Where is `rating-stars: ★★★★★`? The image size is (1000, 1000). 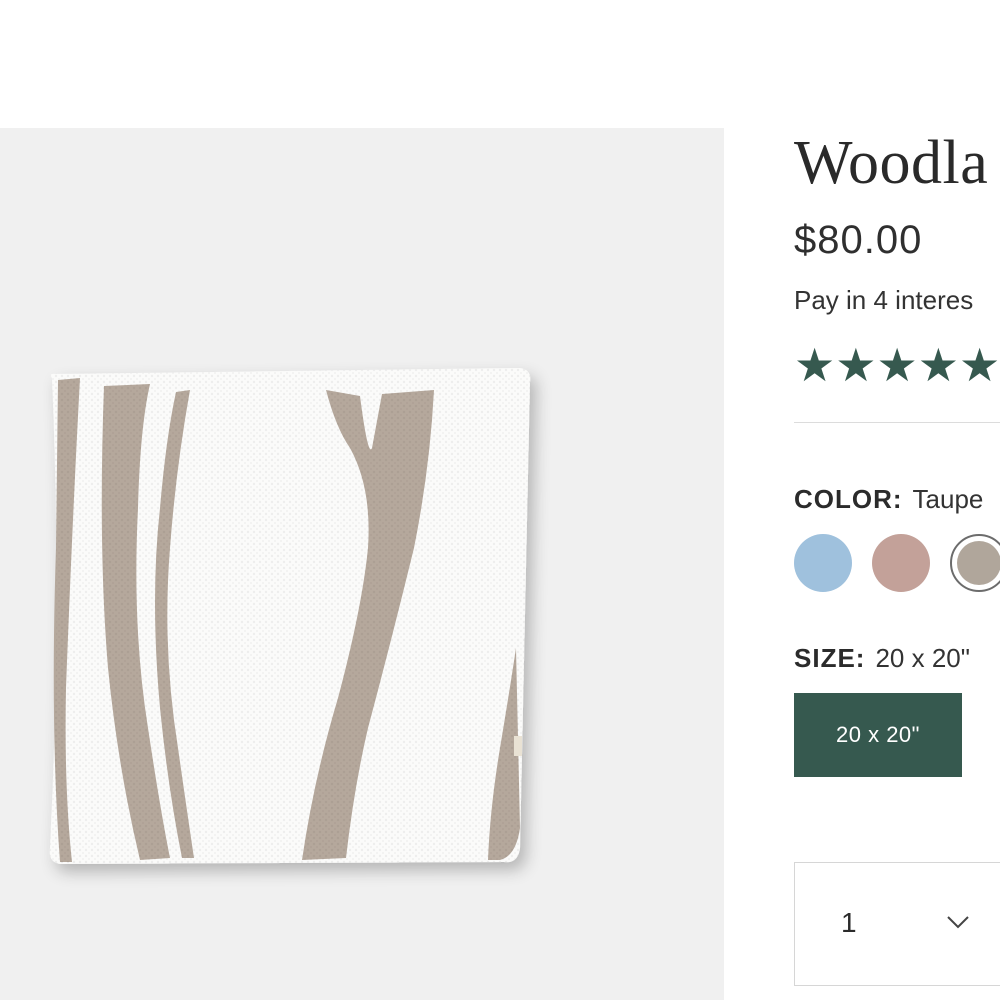 rating-stars: ★★★★★ is located at coordinates (897, 365).